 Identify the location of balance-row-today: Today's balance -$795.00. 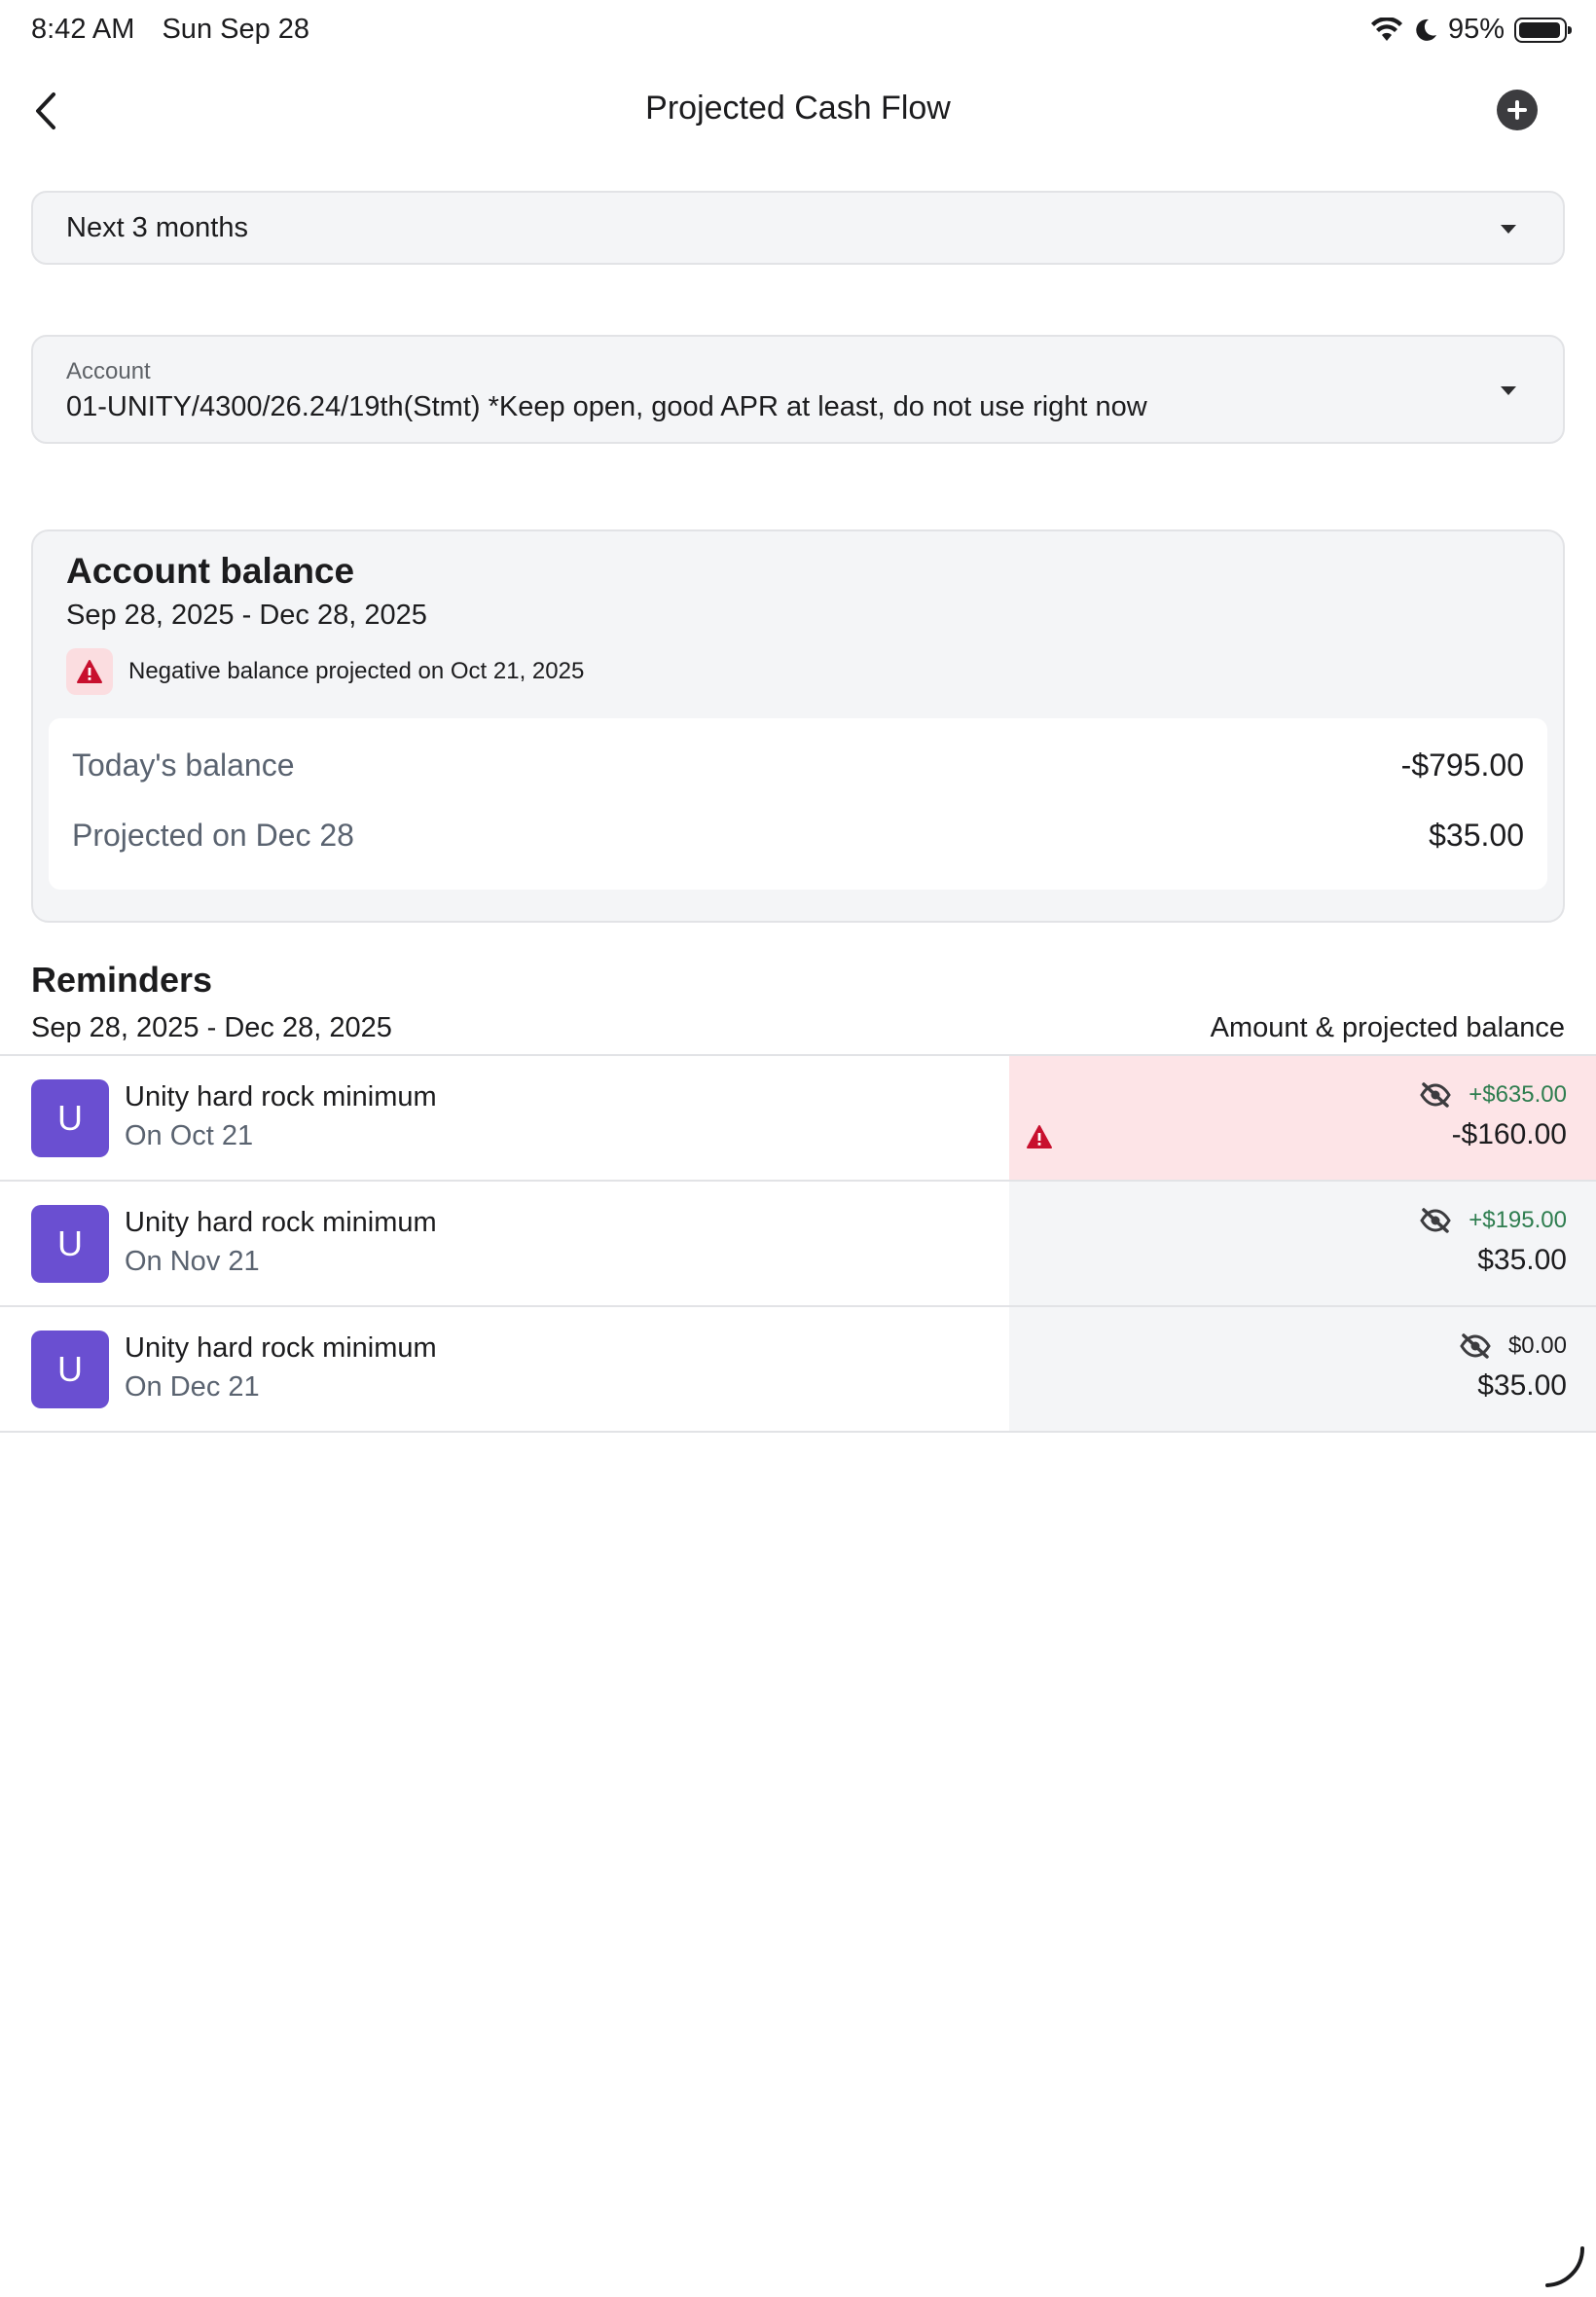
(798, 764).